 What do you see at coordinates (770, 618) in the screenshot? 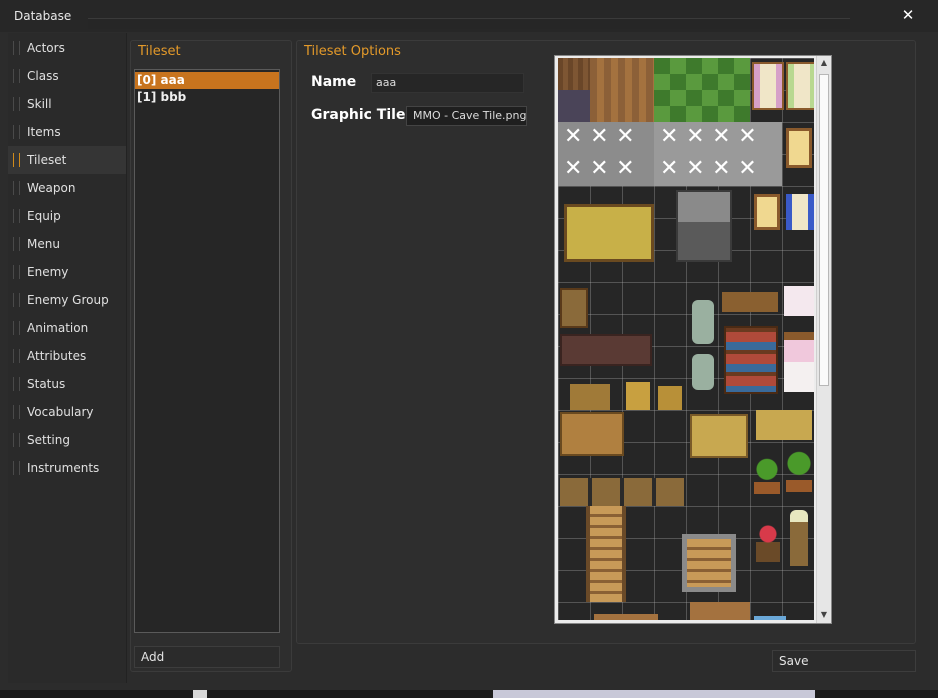
I see `water-tile` at bounding box center [770, 618].